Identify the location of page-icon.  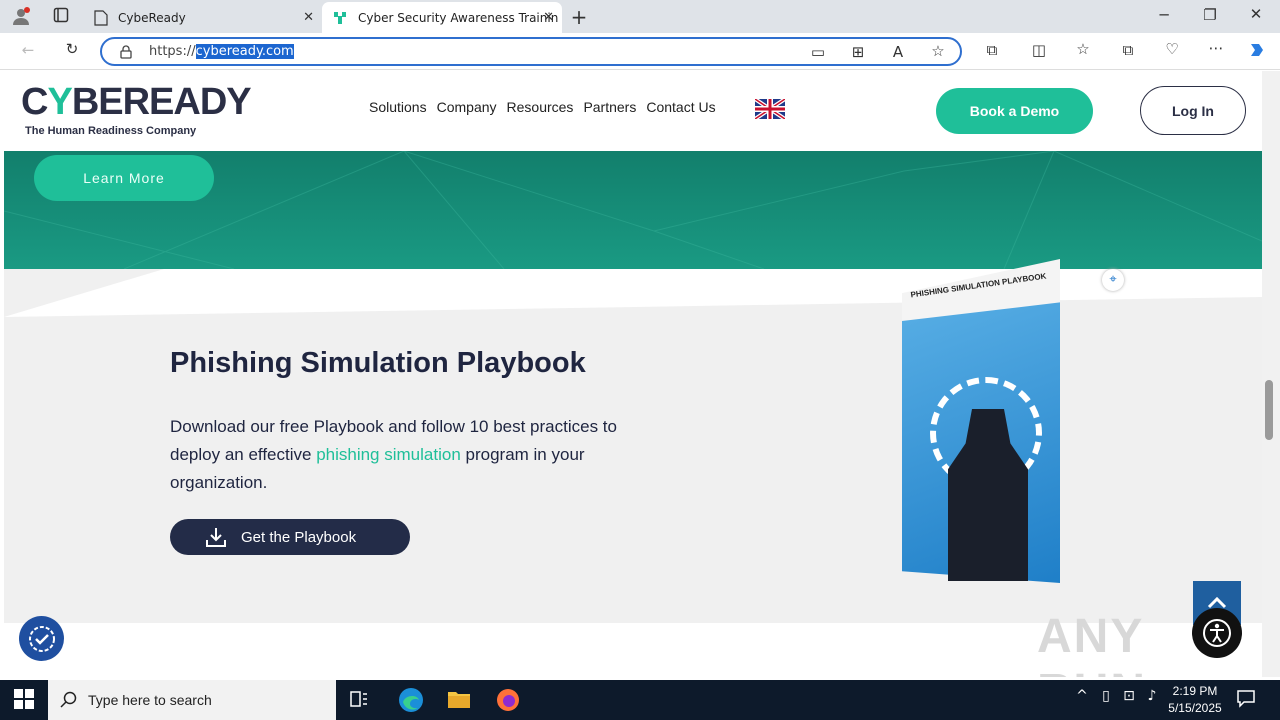
(101, 17).